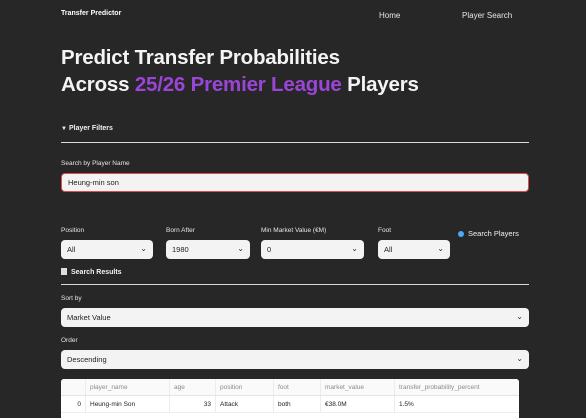 Image resolution: width=586 pixels, height=418 pixels. Describe the element at coordinates (245, 404) in the screenshot. I see `cell-position: Attack` at that location.